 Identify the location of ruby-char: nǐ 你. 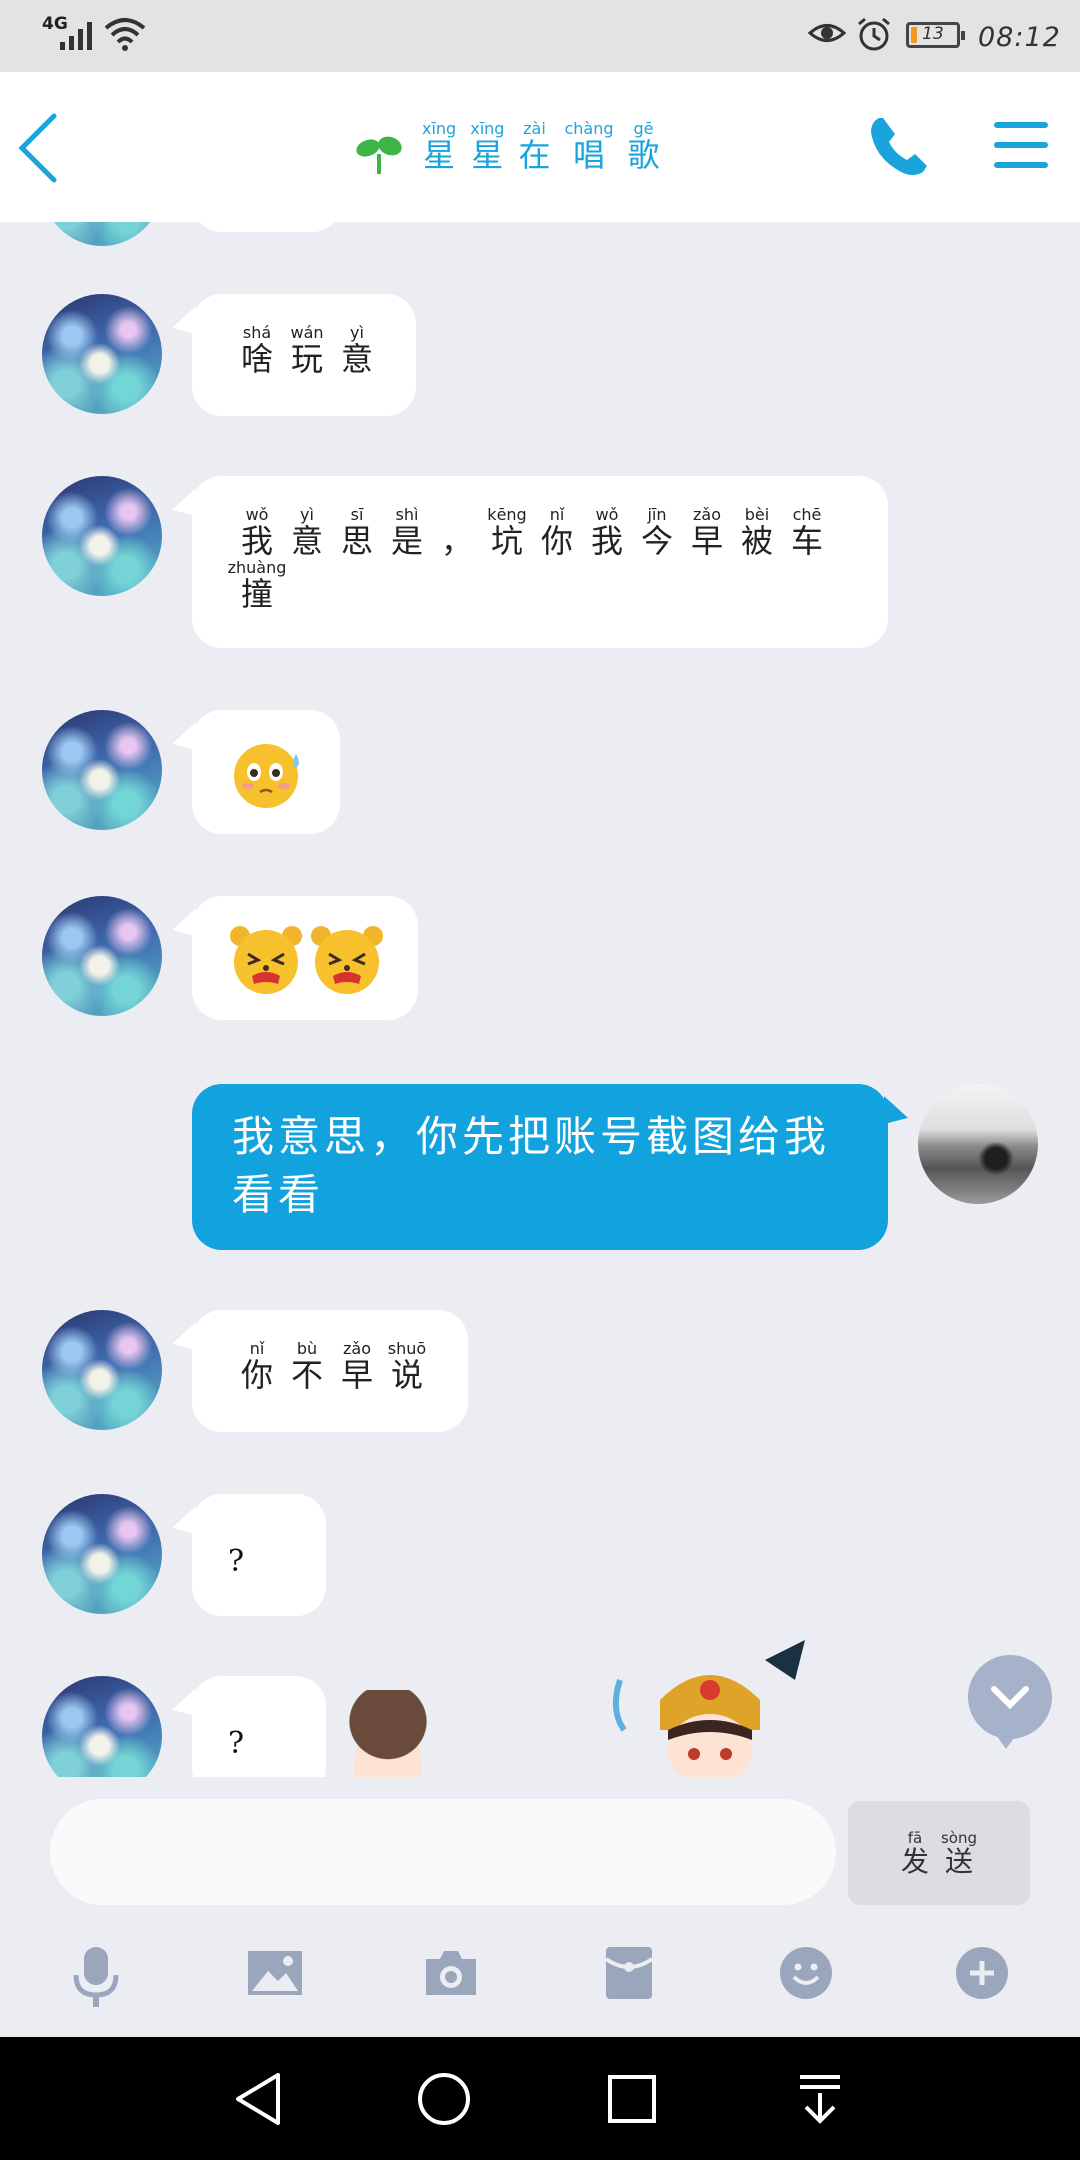
(557, 532).